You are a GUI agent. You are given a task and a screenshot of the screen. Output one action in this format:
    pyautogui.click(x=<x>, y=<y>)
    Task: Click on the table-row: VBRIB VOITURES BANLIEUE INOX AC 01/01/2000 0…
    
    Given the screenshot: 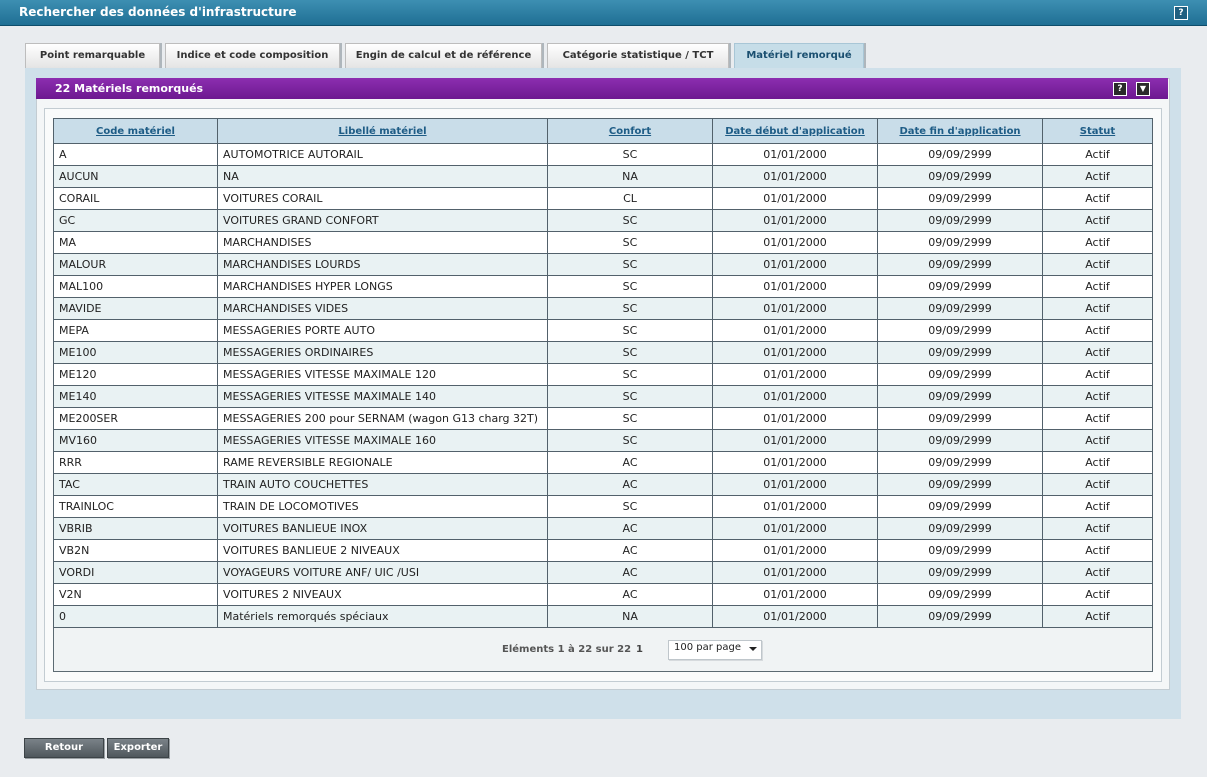 What is the action you would take?
    pyautogui.click(x=603, y=528)
    